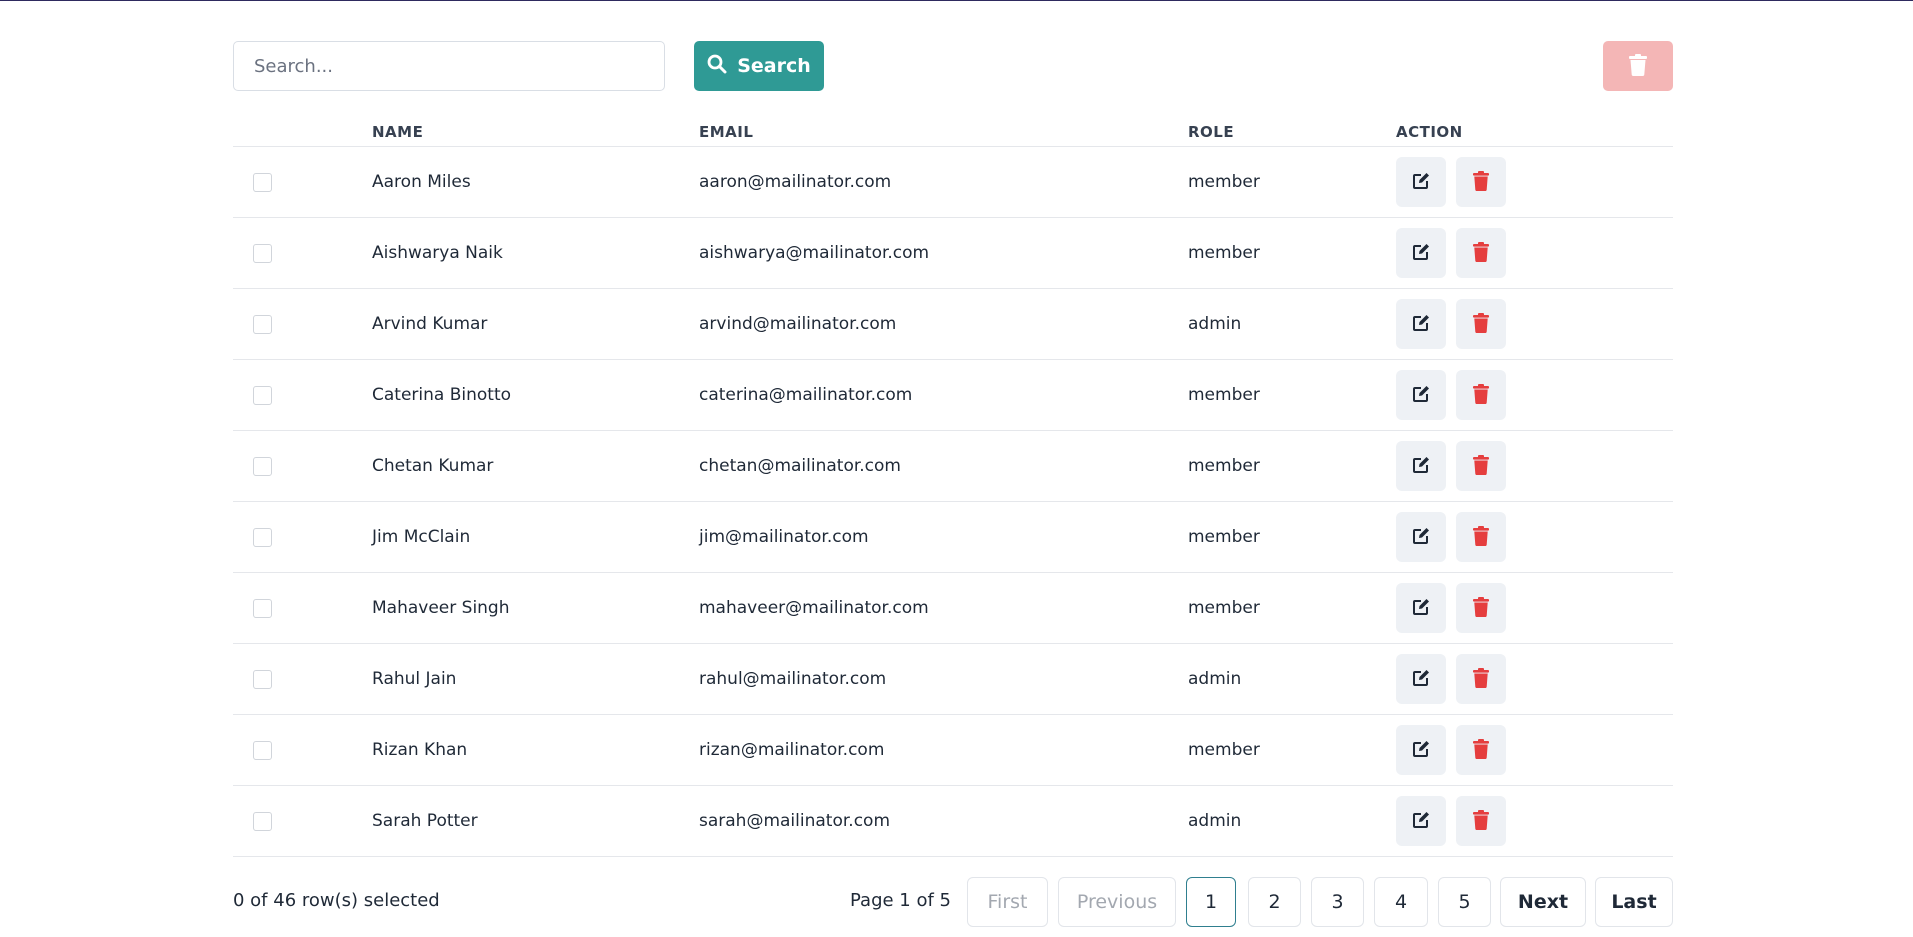  What do you see at coordinates (437, 253) in the screenshot?
I see `cell-name: Aishwarya Naik` at bounding box center [437, 253].